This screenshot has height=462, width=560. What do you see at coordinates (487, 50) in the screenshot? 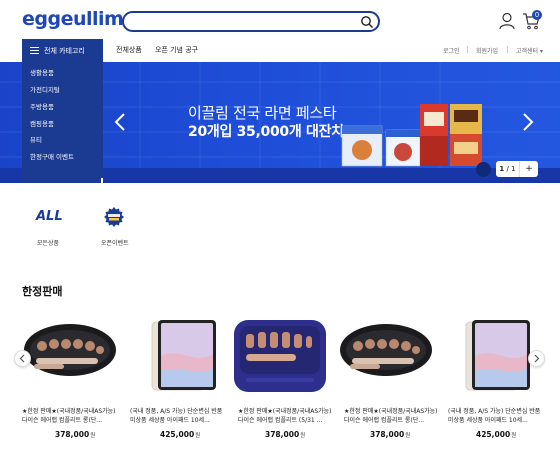
I see `signup-link: 회원가입` at bounding box center [487, 50].